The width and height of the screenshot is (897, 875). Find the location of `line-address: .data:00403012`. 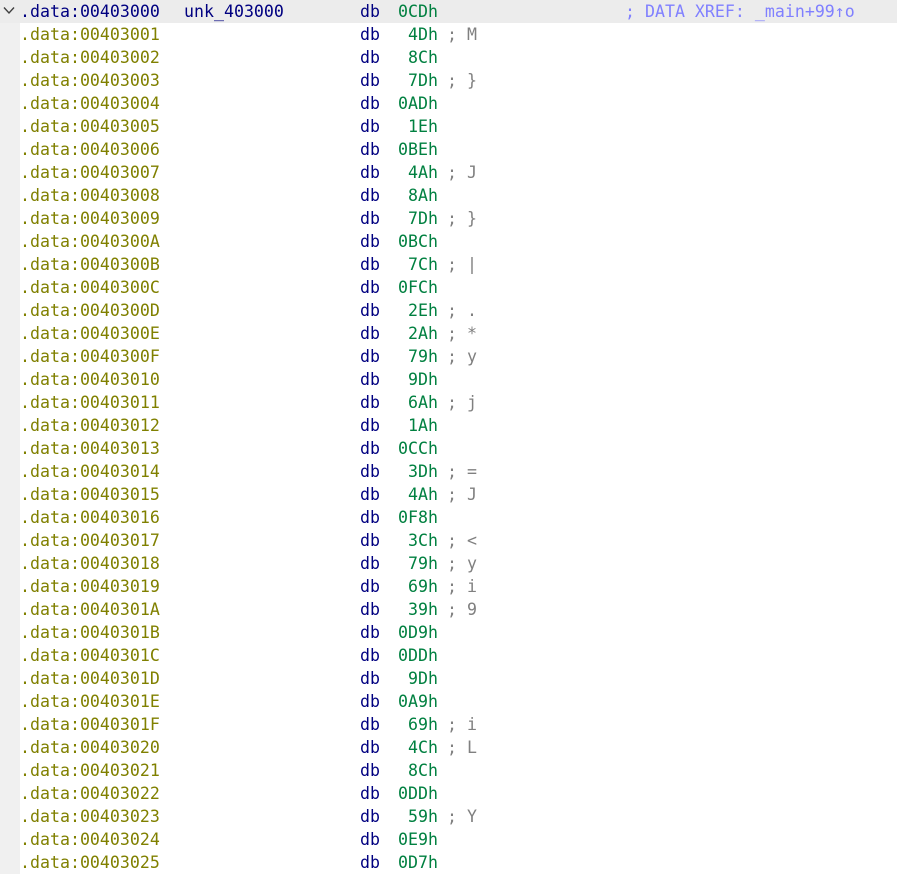

line-address: .data:00403012 is located at coordinates (90, 425).